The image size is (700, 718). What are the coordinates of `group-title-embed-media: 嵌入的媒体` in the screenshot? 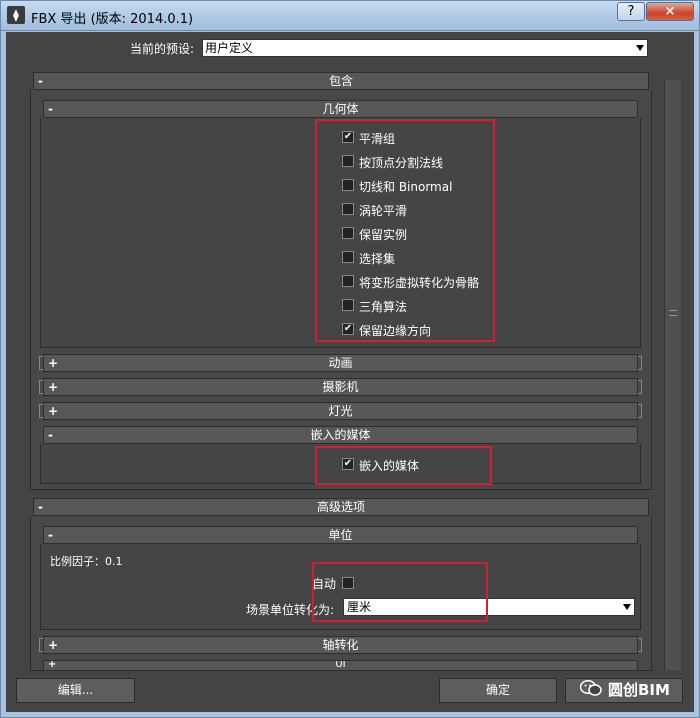 It's located at (340, 435).